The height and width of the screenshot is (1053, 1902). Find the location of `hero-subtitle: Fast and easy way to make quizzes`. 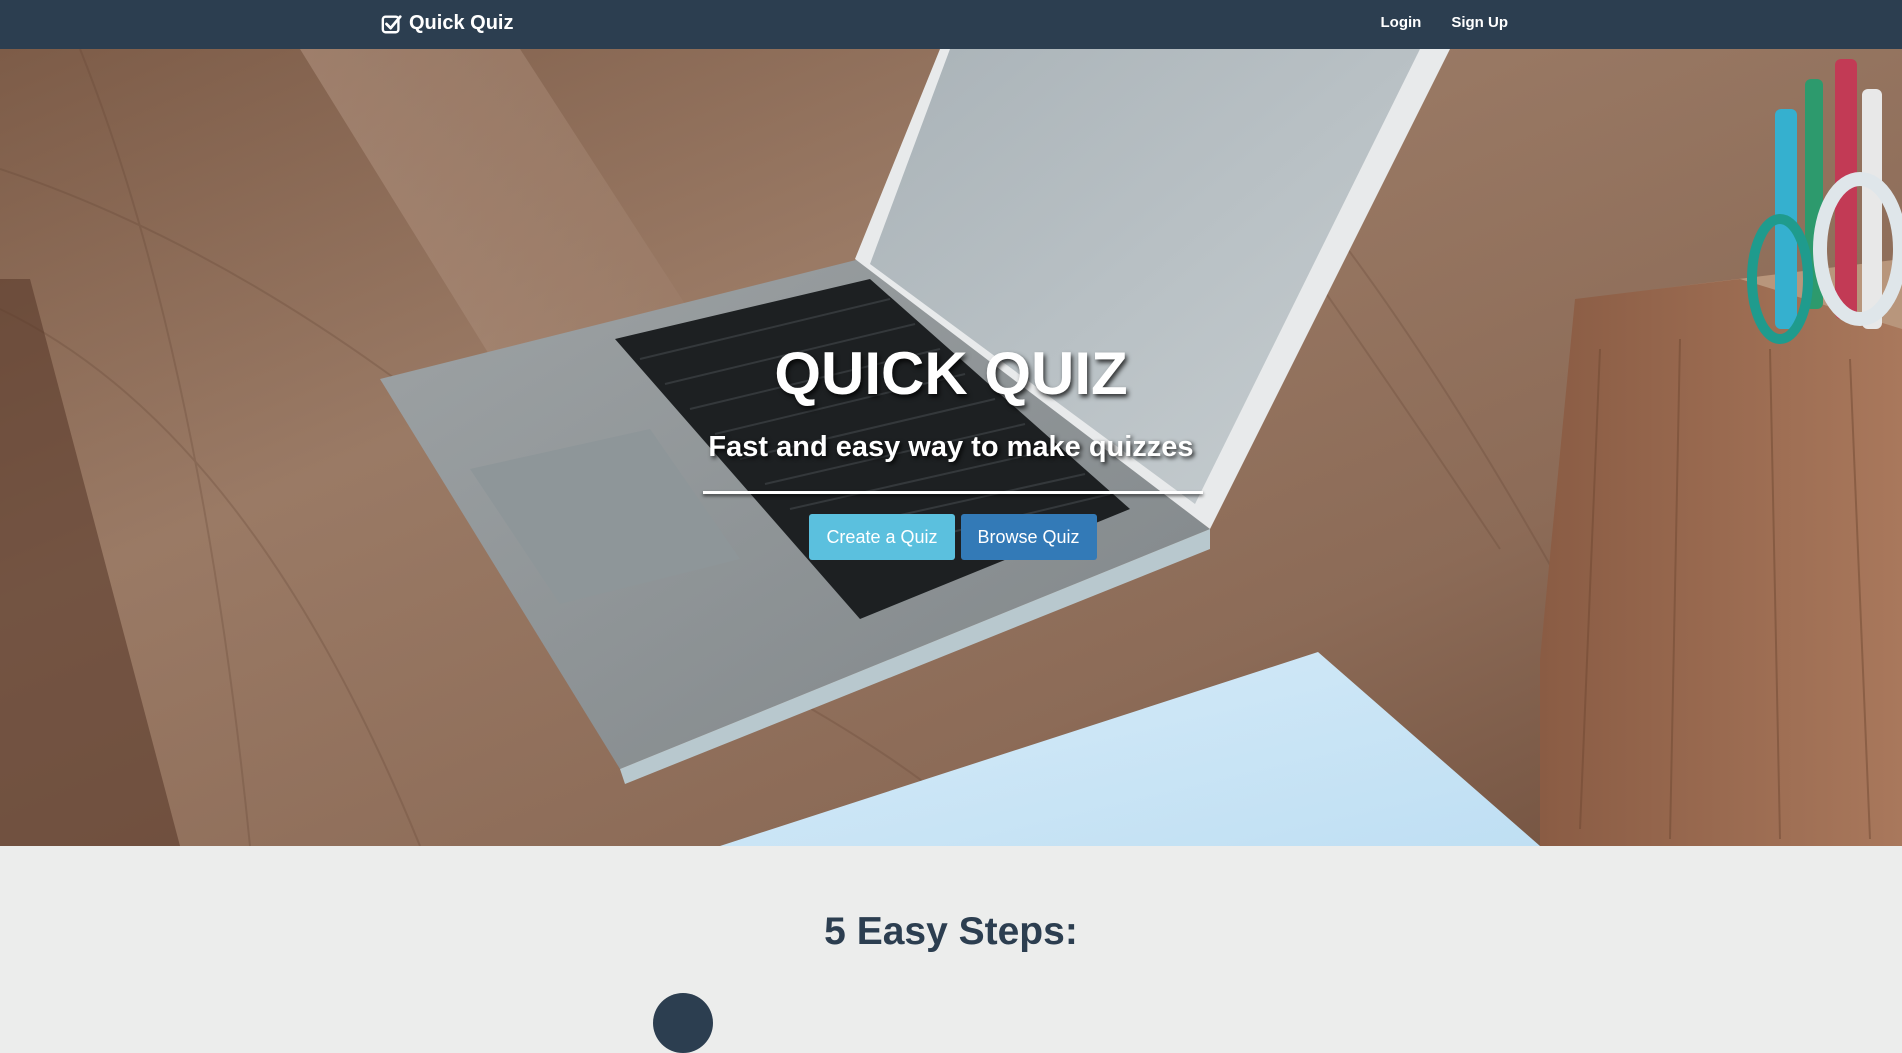

hero-subtitle: Fast and easy way to make quizzes is located at coordinates (951, 447).